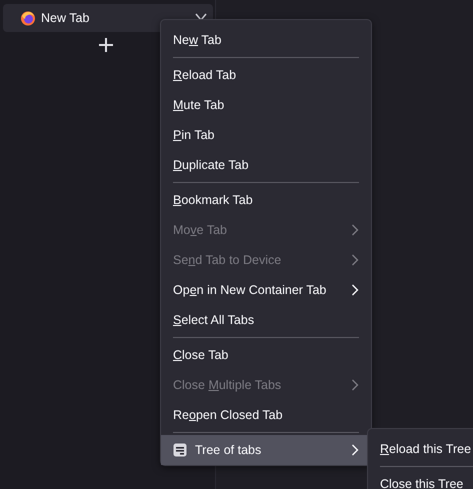 Image resolution: width=473 pixels, height=489 pixels. I want to click on menu-item: Mute Tab, so click(266, 105).